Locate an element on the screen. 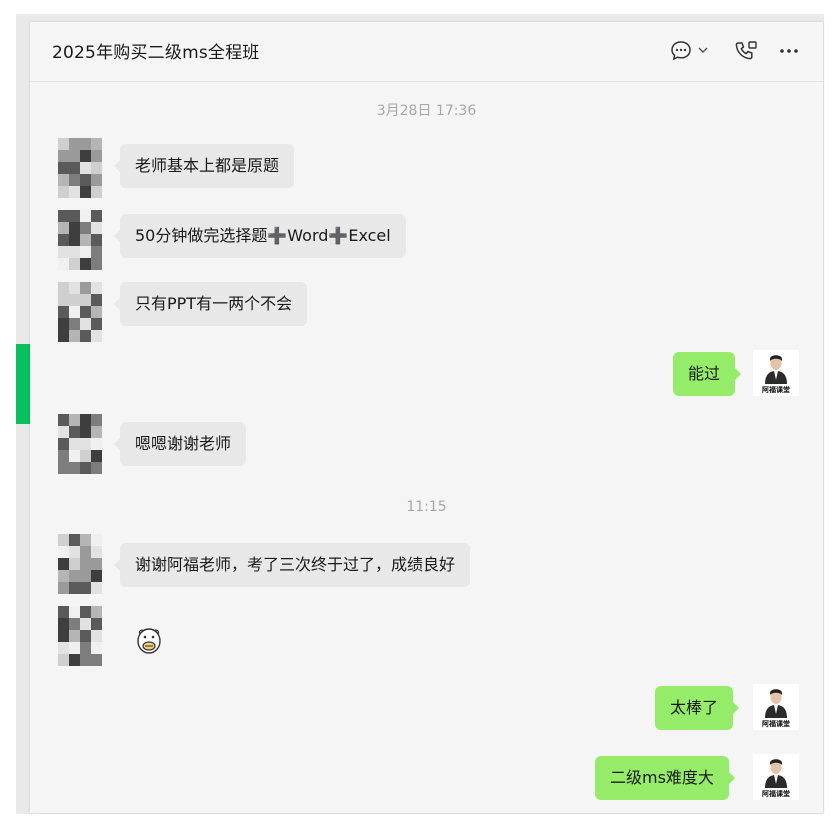 Image resolution: width=839 pixels, height=829 pixels. incoming-message: 谢谢阿福老师，考了三次终于过了，成绩良好 is located at coordinates (292, 565).